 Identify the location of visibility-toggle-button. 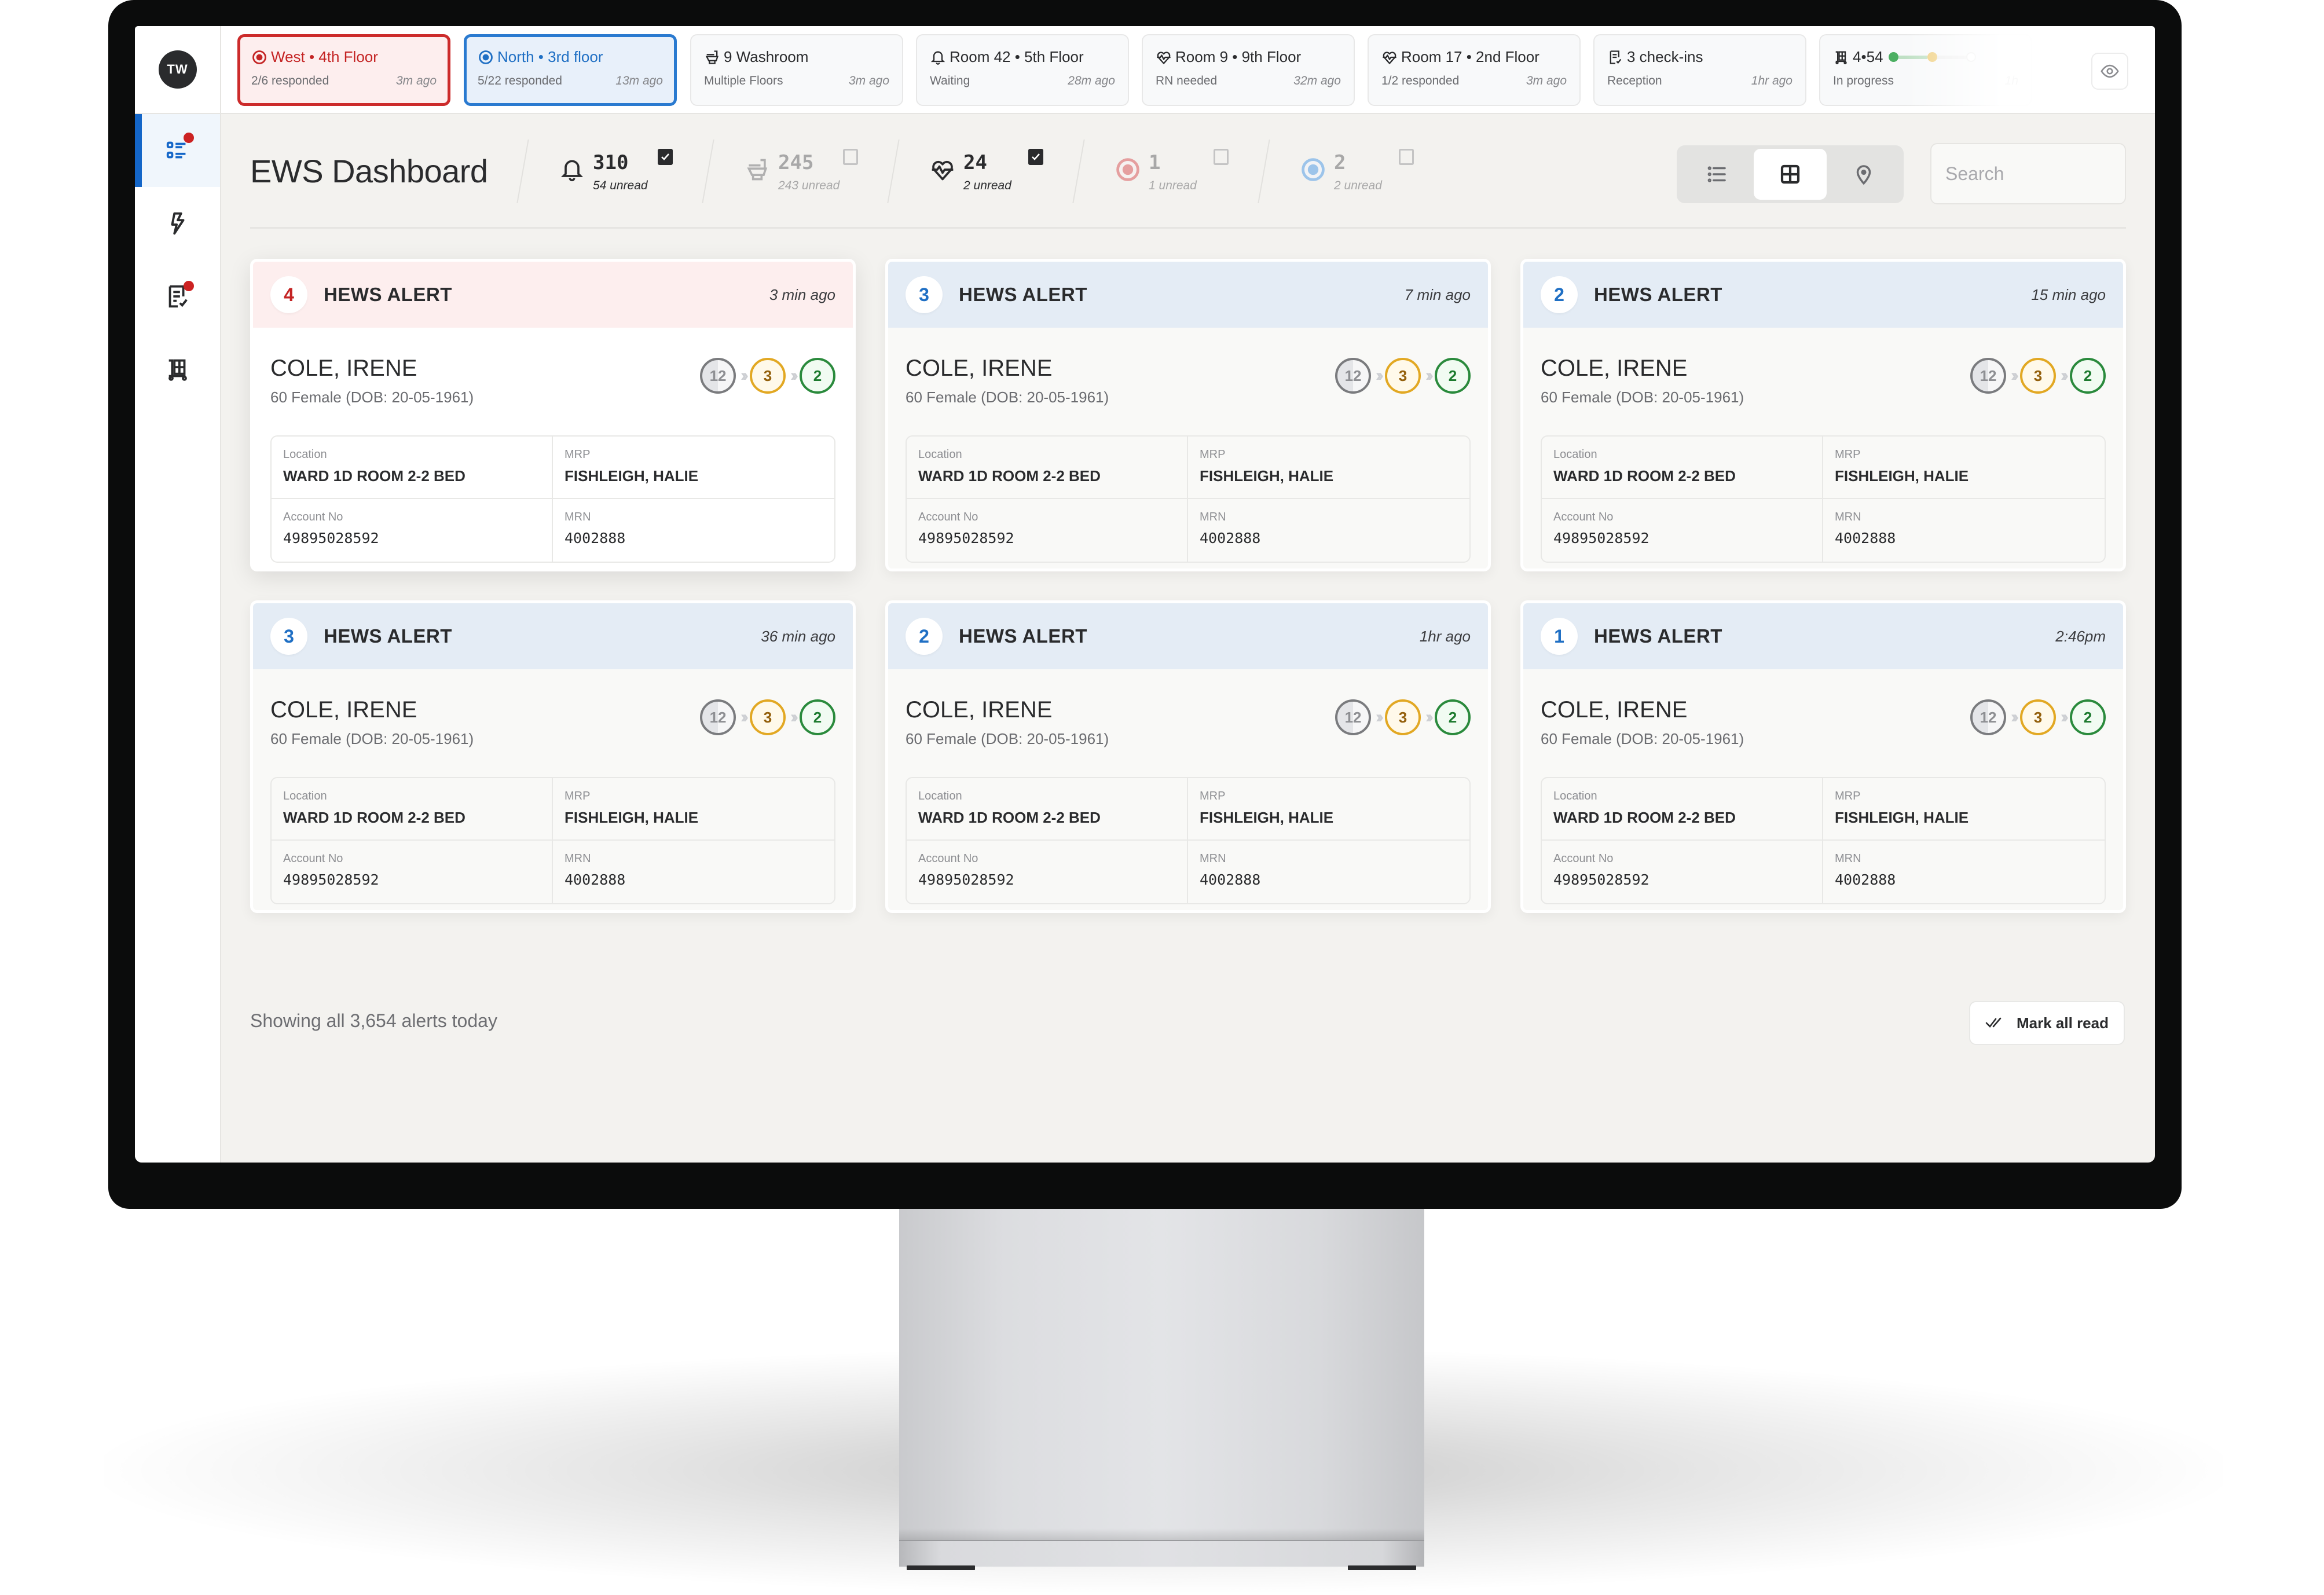
(2109, 71).